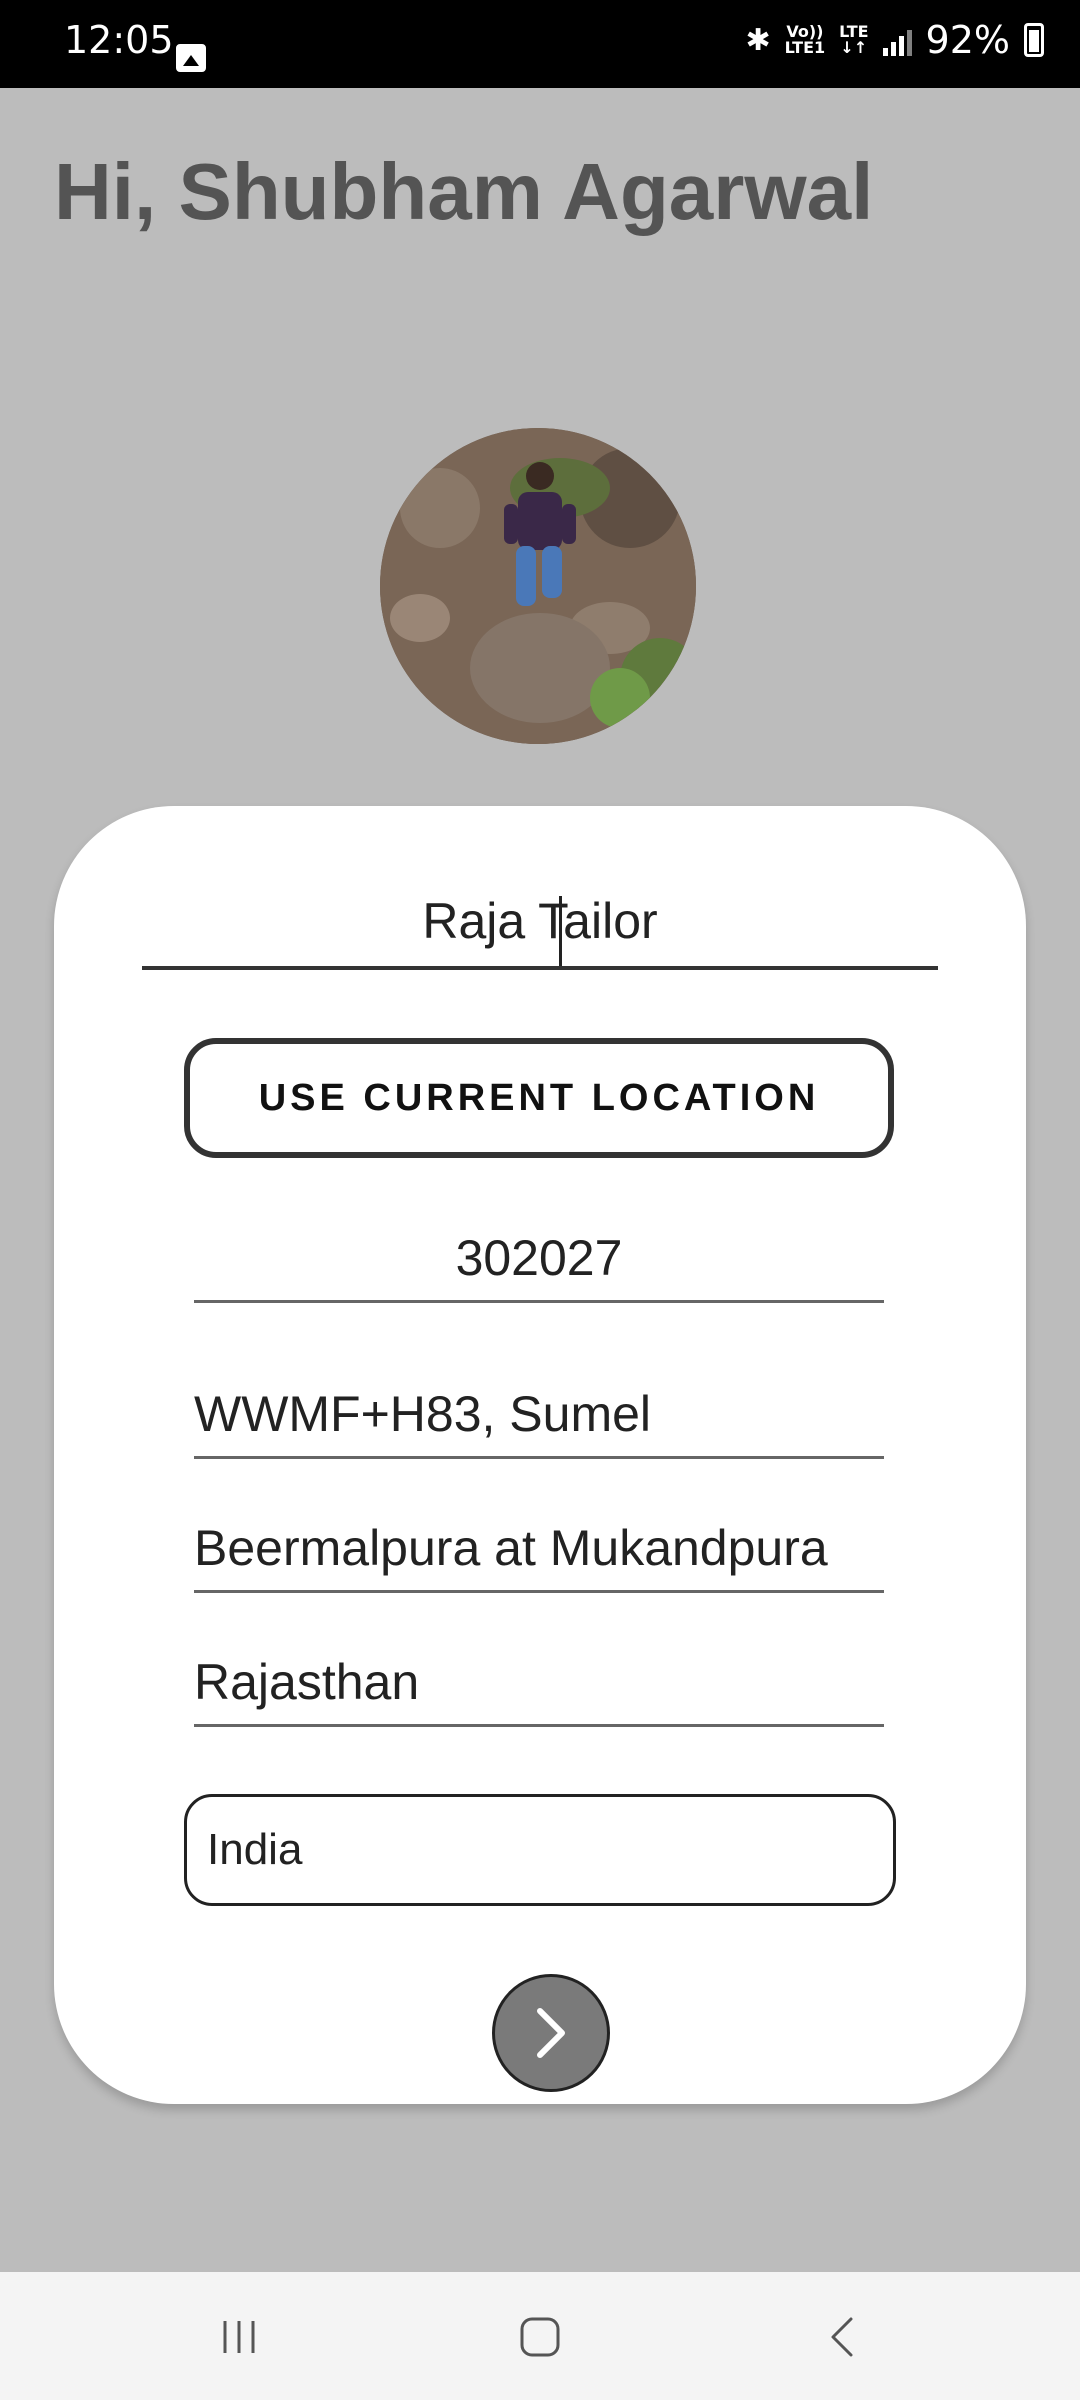 The height and width of the screenshot is (2400, 1080). Describe the element at coordinates (464, 191) in the screenshot. I see `greeting-title: Hi, Shubham Agarwal` at that location.